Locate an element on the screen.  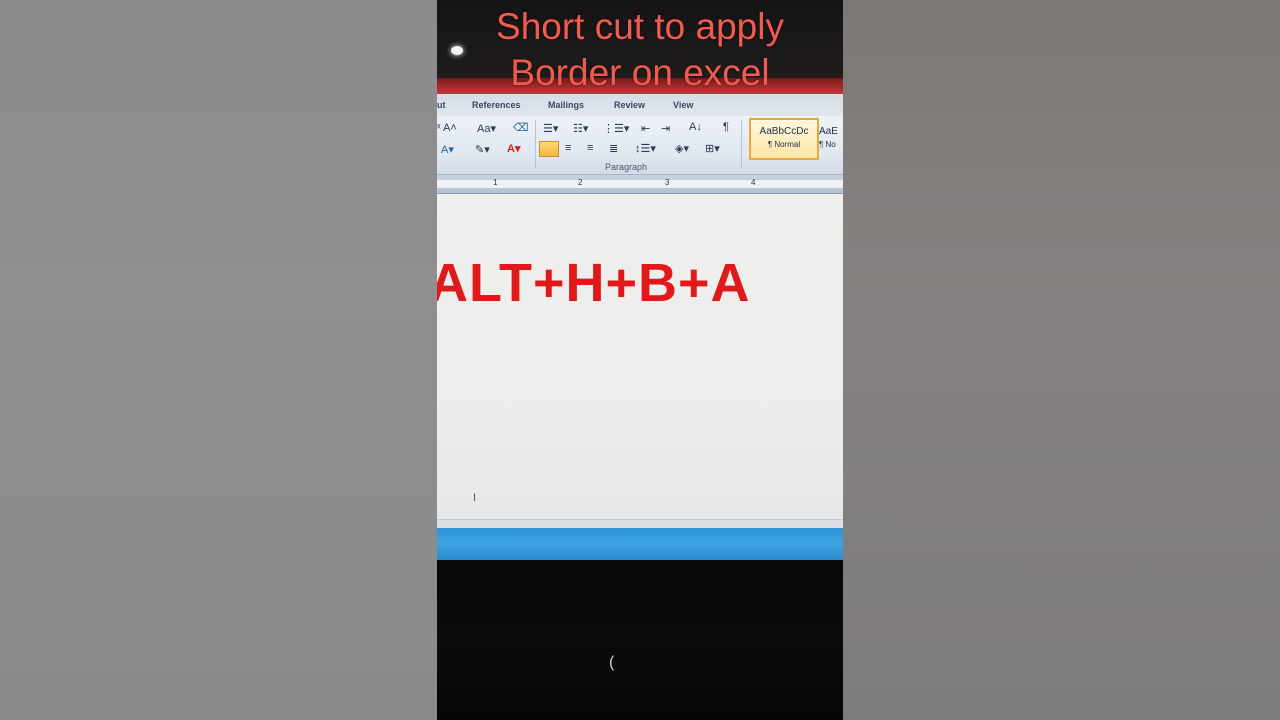
caption-line-2: Border on excel is located at coordinates (640, 72).